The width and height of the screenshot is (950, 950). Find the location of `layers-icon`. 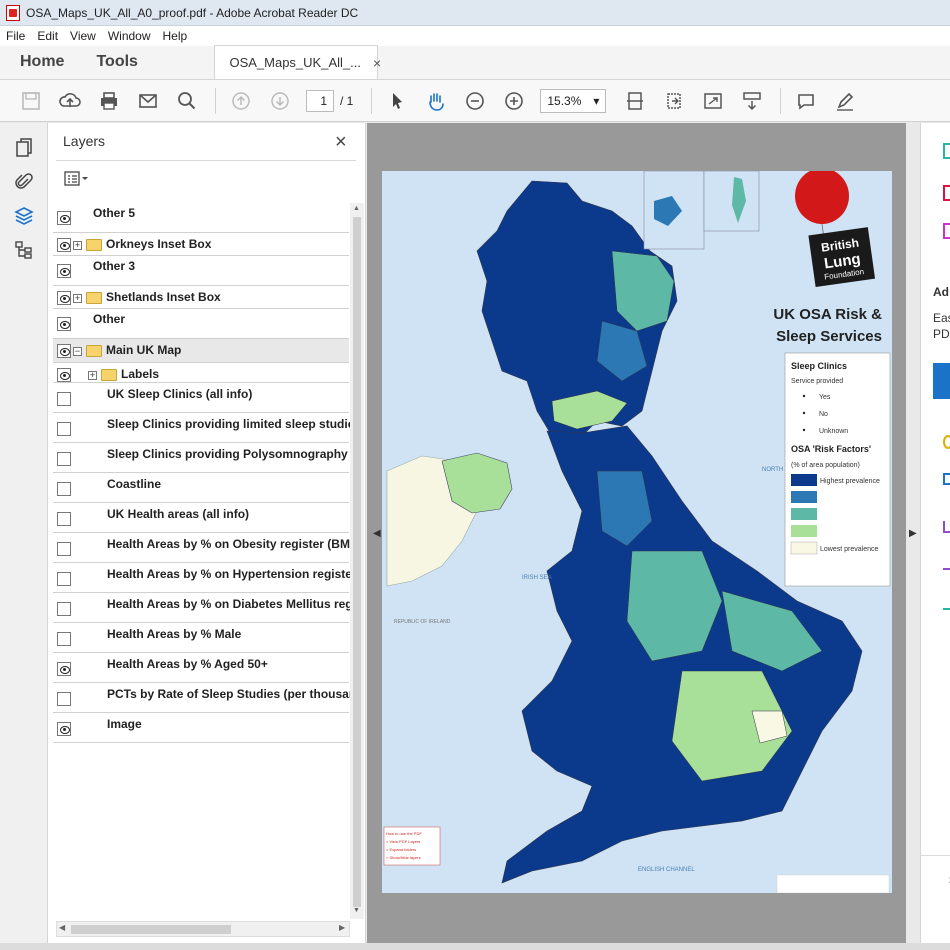

layers-icon is located at coordinates (24, 216).